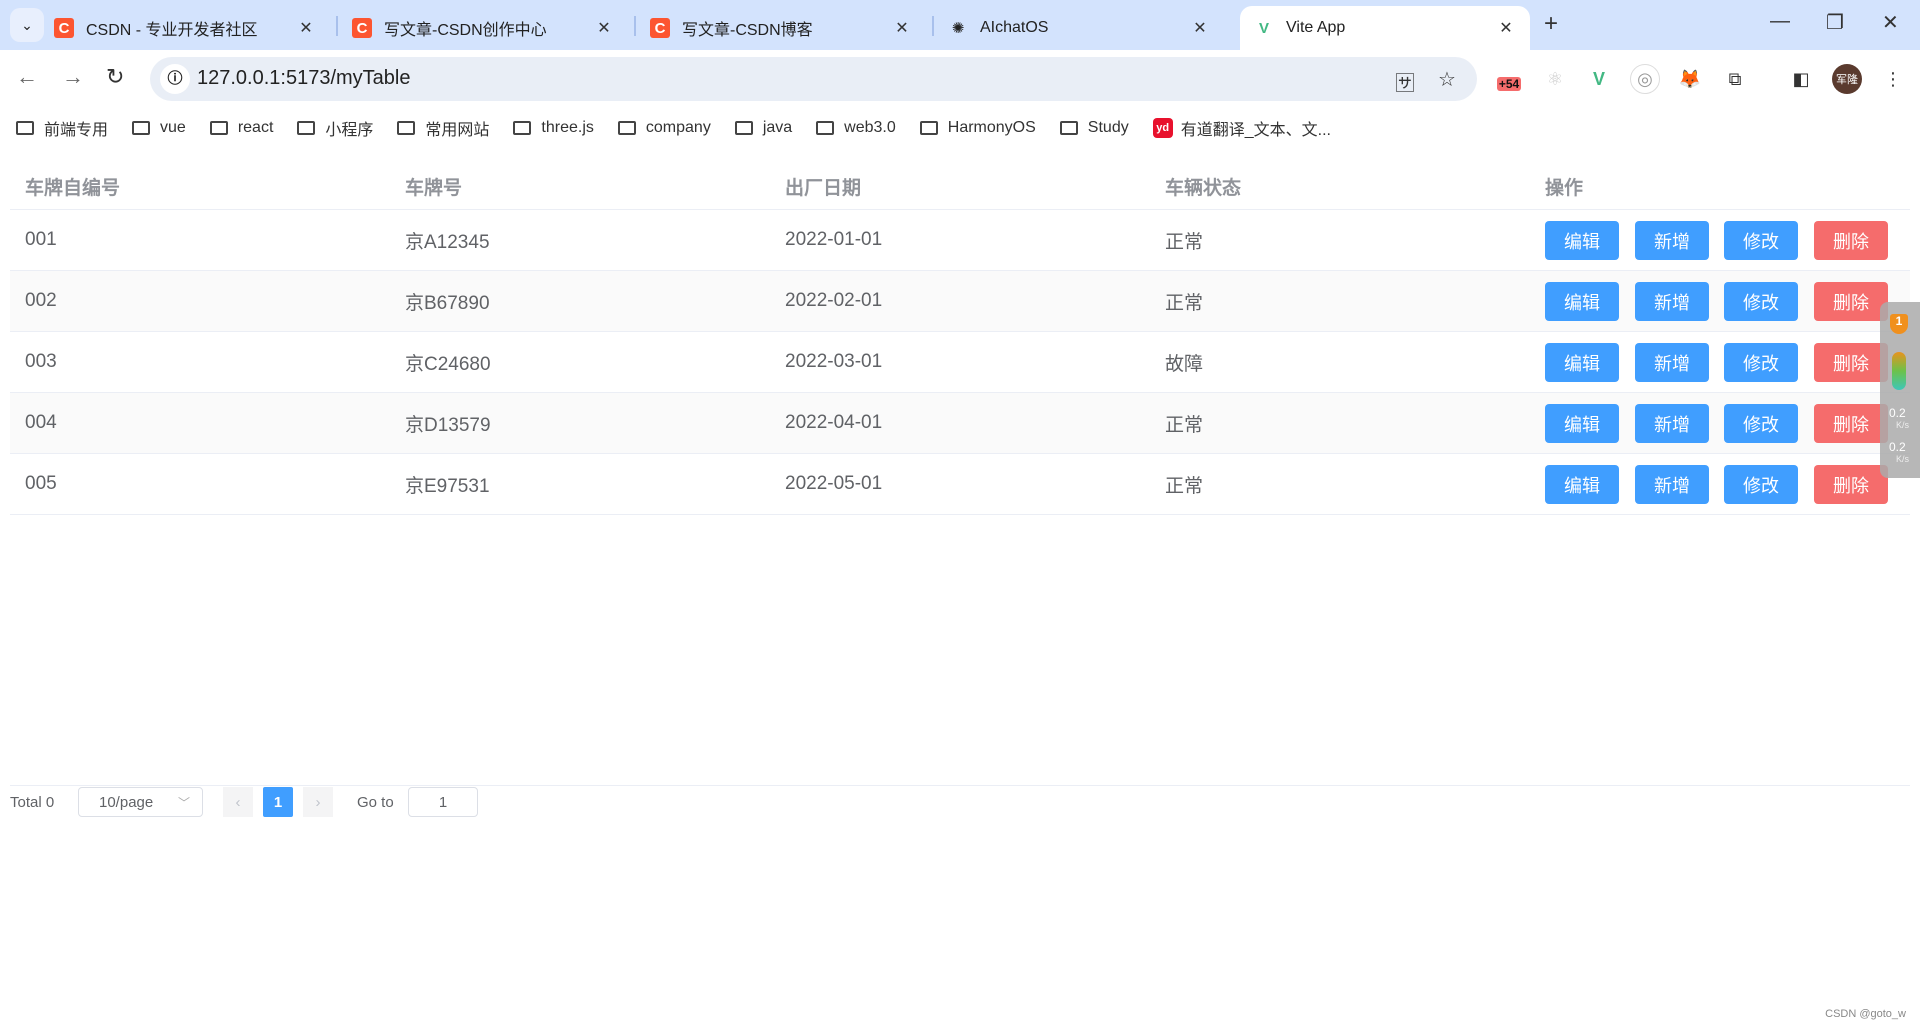 This screenshot has height=1030, width=1920. What do you see at coordinates (375, 802) in the screenshot?
I see `goto-label: Go to` at bounding box center [375, 802].